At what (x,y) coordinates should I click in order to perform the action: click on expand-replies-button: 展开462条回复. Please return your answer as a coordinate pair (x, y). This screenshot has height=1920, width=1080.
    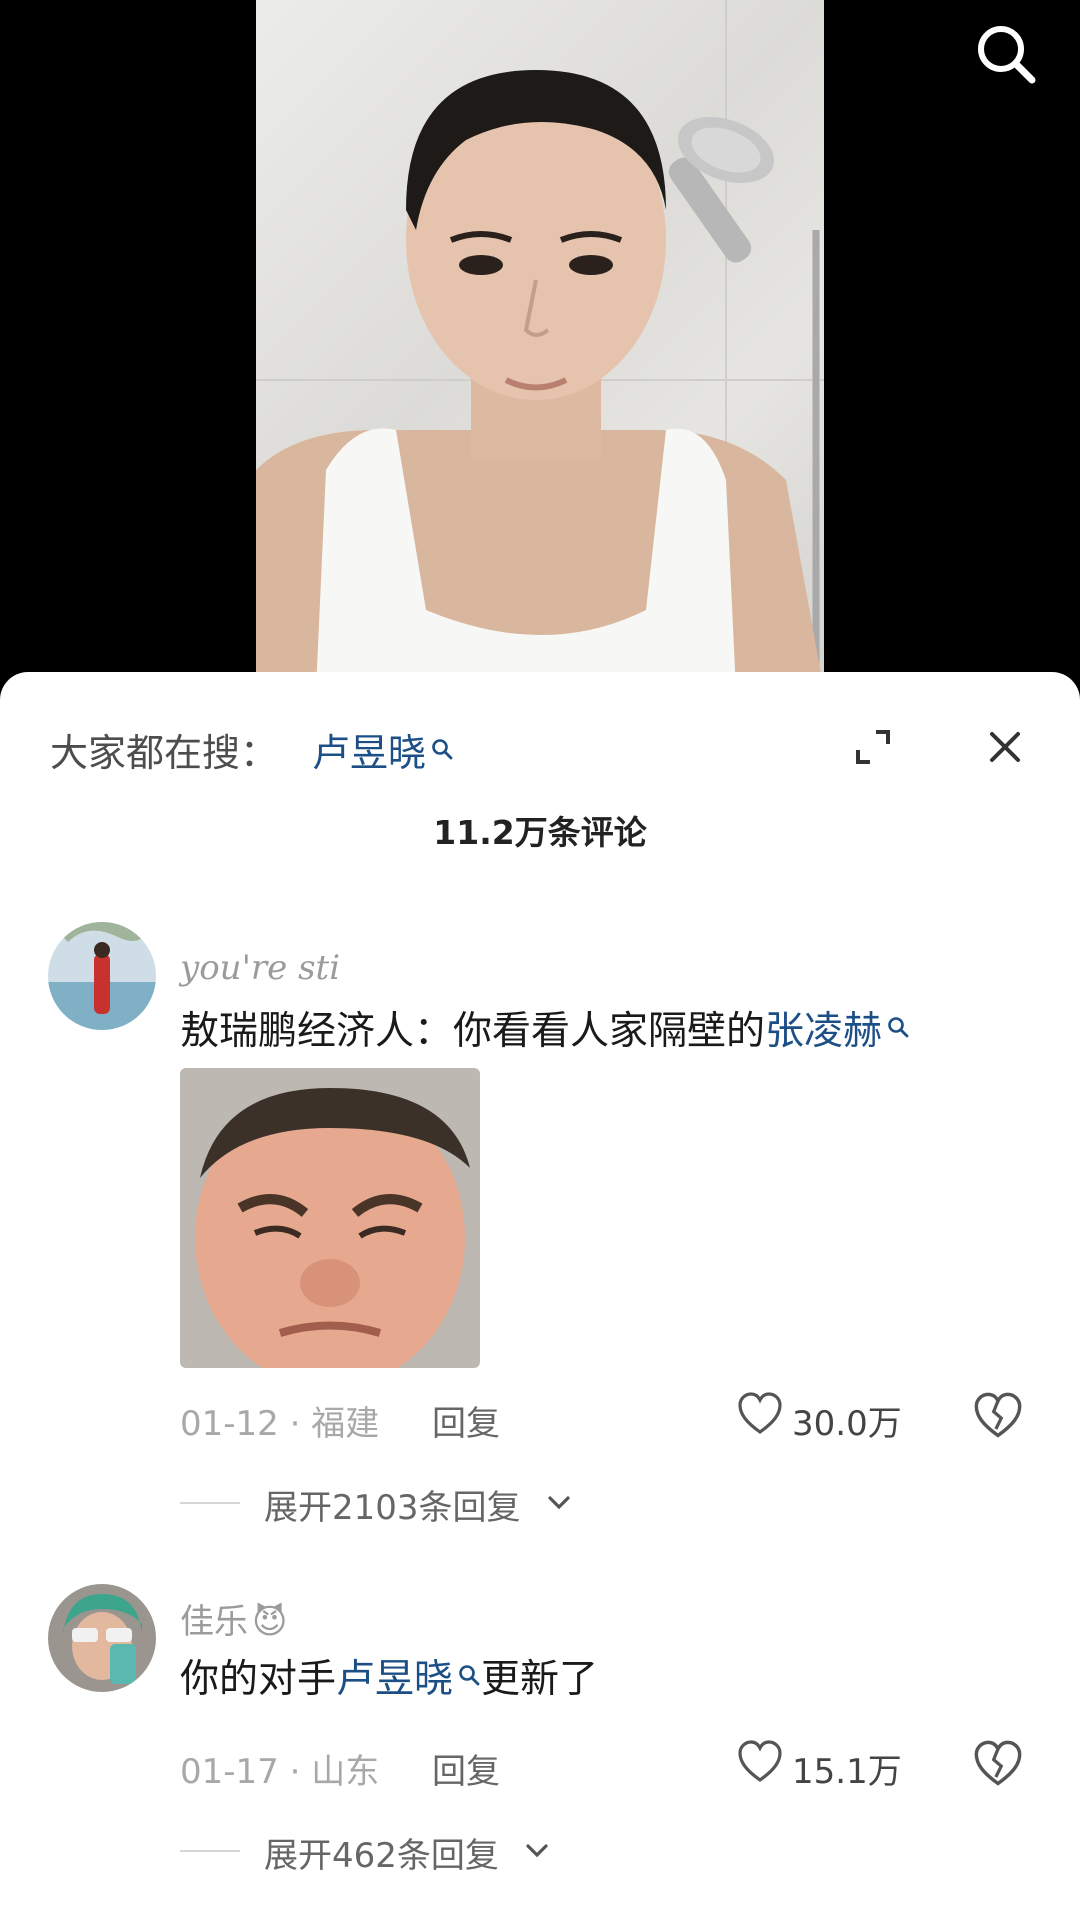
    Looking at the image, I should click on (380, 1852).